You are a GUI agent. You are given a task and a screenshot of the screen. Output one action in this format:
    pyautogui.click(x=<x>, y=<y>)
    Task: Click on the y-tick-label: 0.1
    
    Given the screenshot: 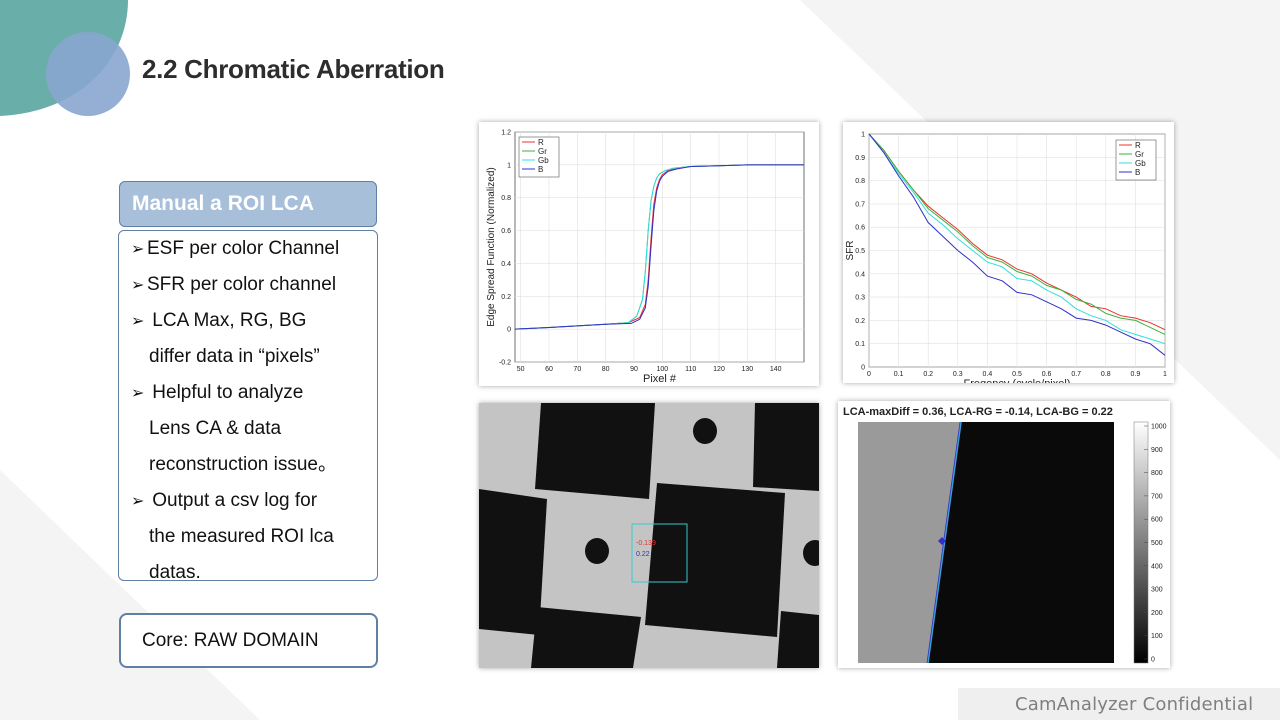 What is the action you would take?
    pyautogui.click(x=860, y=344)
    